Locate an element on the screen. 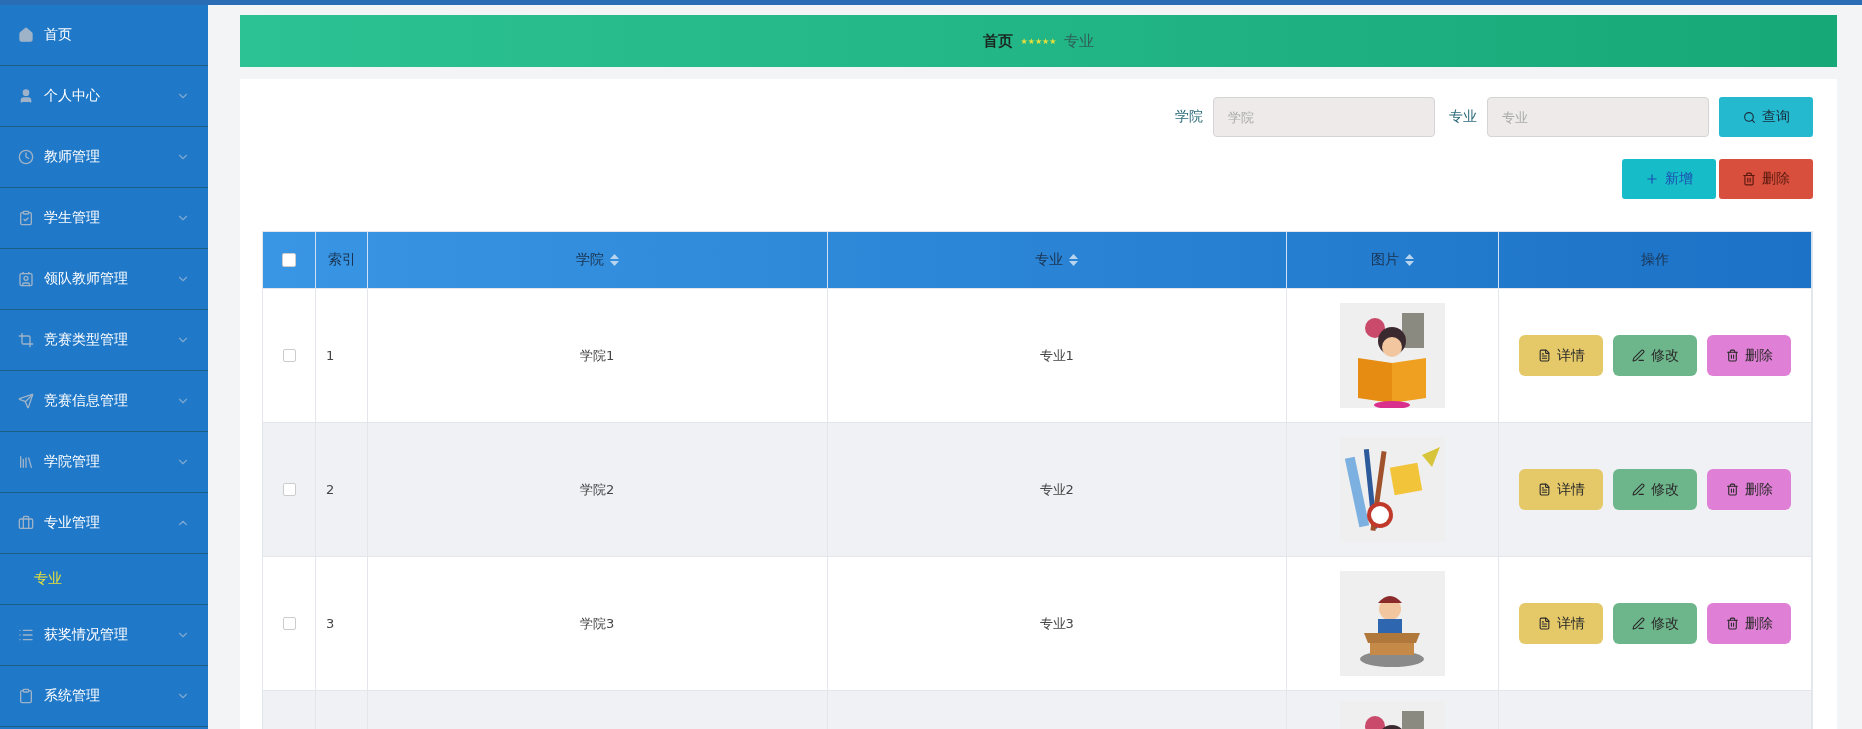  send-icon is located at coordinates (26, 401).